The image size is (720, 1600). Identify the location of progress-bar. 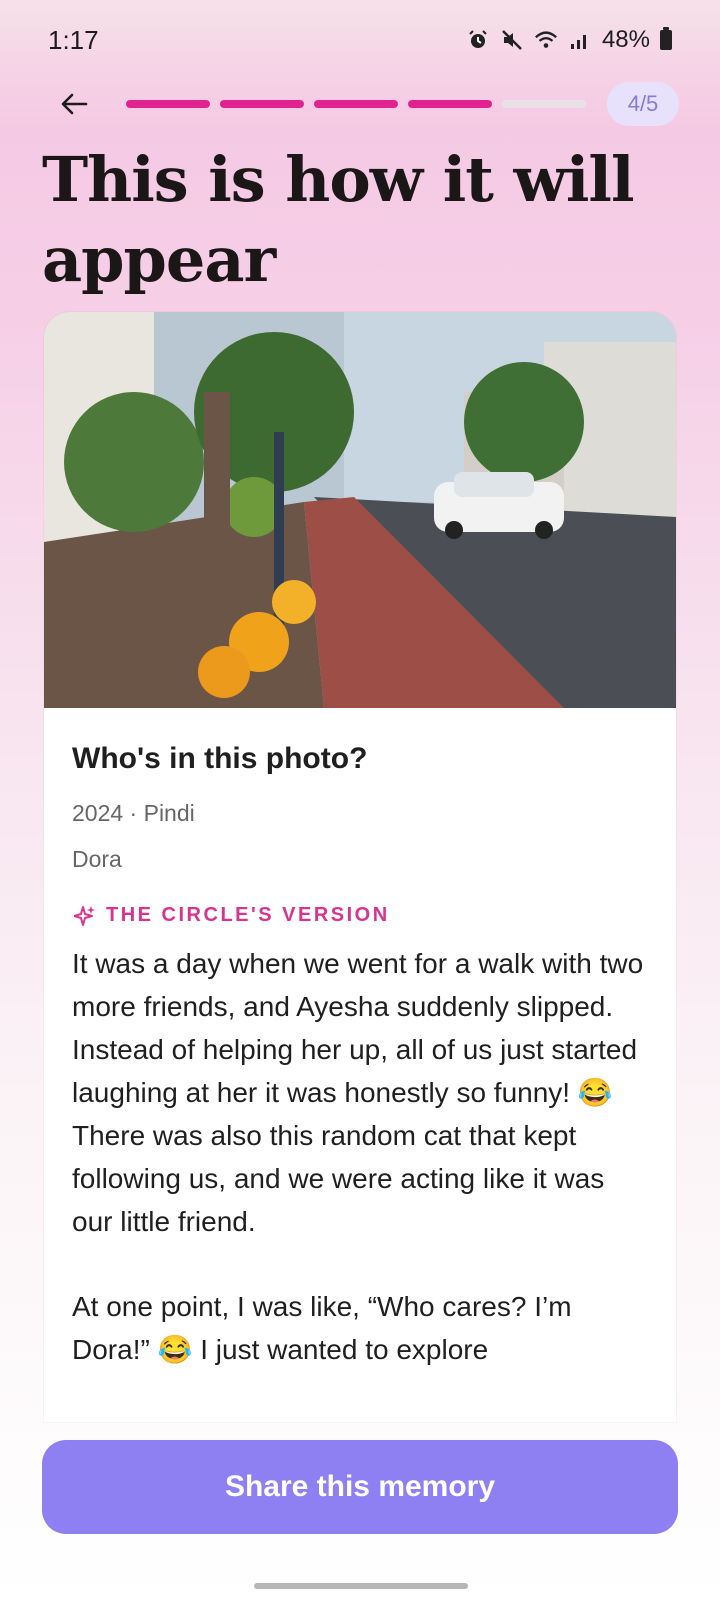
(356, 104).